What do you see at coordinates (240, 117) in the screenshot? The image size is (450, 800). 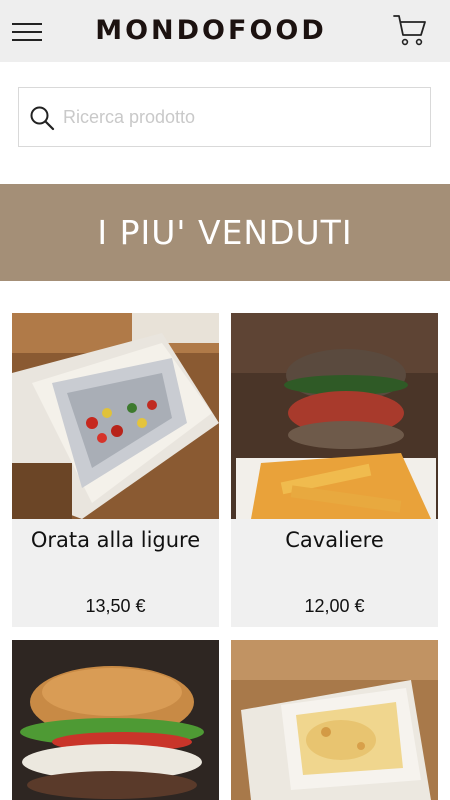 I see `search-input` at bounding box center [240, 117].